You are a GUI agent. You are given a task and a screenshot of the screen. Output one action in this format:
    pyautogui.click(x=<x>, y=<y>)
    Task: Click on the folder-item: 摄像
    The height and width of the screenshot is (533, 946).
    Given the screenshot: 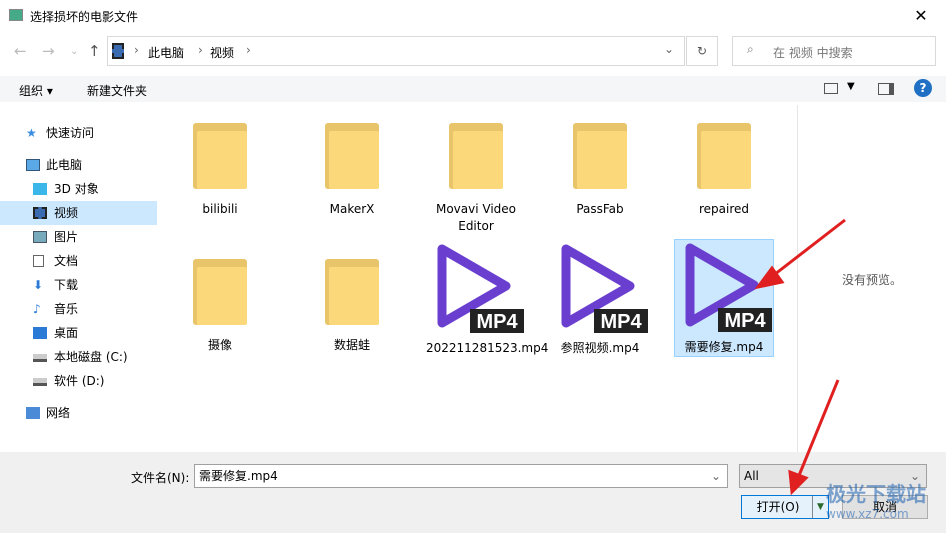 What is the action you would take?
    pyautogui.click(x=220, y=302)
    